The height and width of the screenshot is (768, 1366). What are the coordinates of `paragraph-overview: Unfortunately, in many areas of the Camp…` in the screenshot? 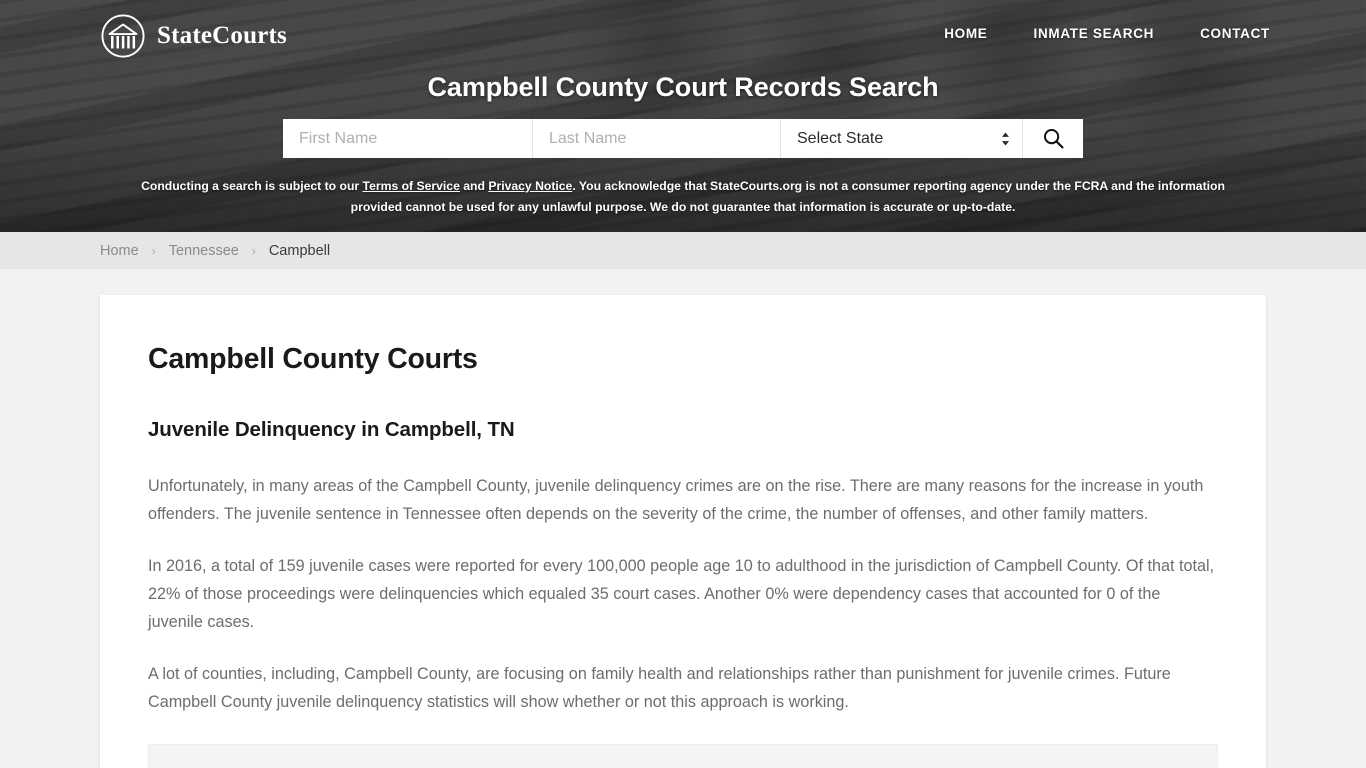 It's located at (676, 500).